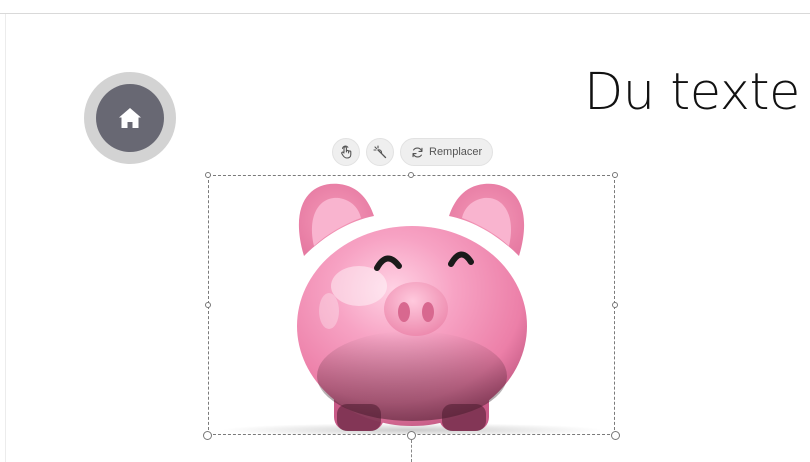 Image resolution: width=810 pixels, height=462 pixels. What do you see at coordinates (615, 435) in the screenshot?
I see `resize-handle-bottom-right` at bounding box center [615, 435].